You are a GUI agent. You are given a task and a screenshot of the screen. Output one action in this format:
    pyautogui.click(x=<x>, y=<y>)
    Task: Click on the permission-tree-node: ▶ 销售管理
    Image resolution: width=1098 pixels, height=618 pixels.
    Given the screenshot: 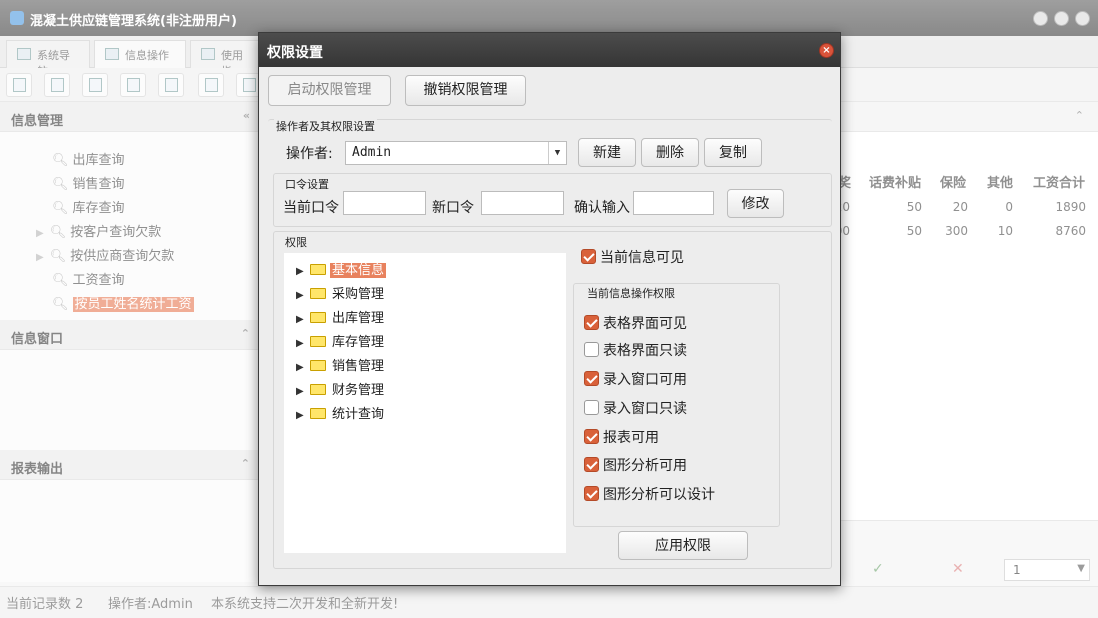 What is the action you would take?
    pyautogui.click(x=341, y=364)
    